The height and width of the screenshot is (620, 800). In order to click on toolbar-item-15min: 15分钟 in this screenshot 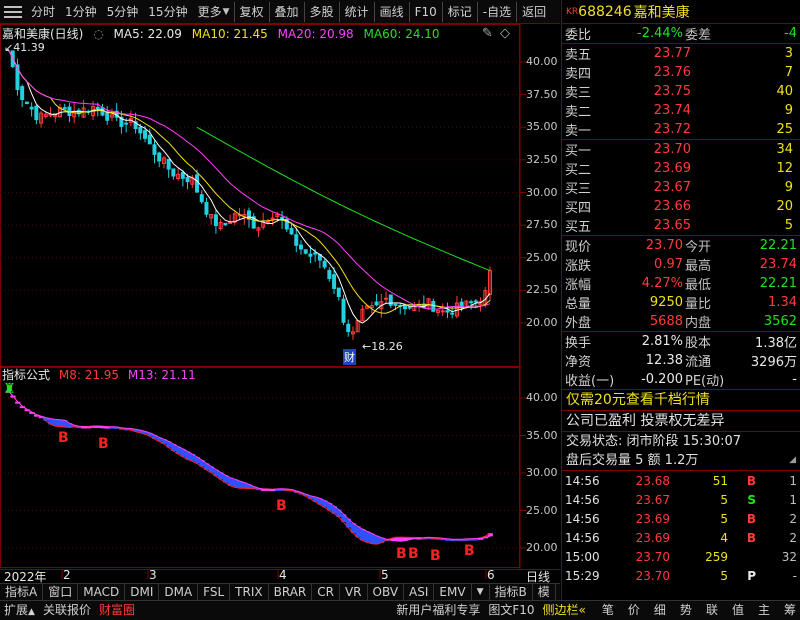, I will do `click(167, 12)`.